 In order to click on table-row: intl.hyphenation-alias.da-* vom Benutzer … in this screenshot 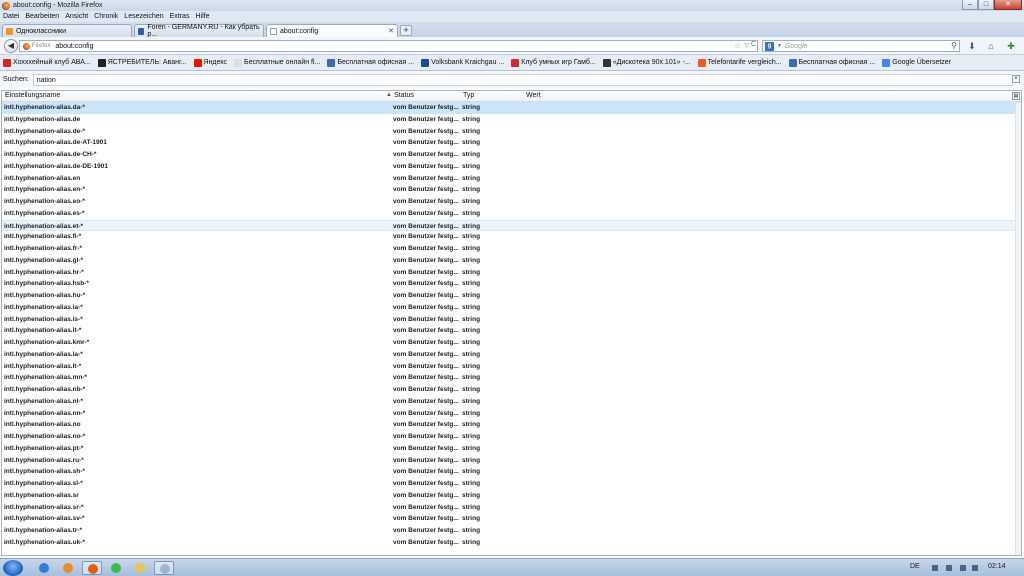, I will do `click(511, 108)`.